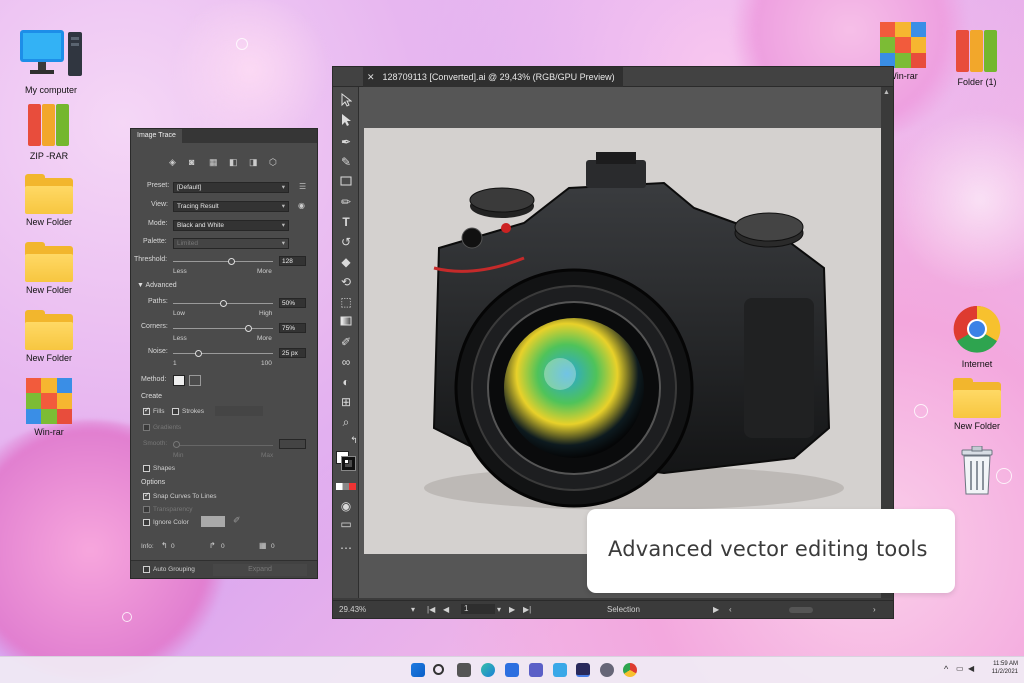  What do you see at coordinates (874, 609) in the screenshot?
I see `hscroll-right-icon: ›` at bounding box center [874, 609].